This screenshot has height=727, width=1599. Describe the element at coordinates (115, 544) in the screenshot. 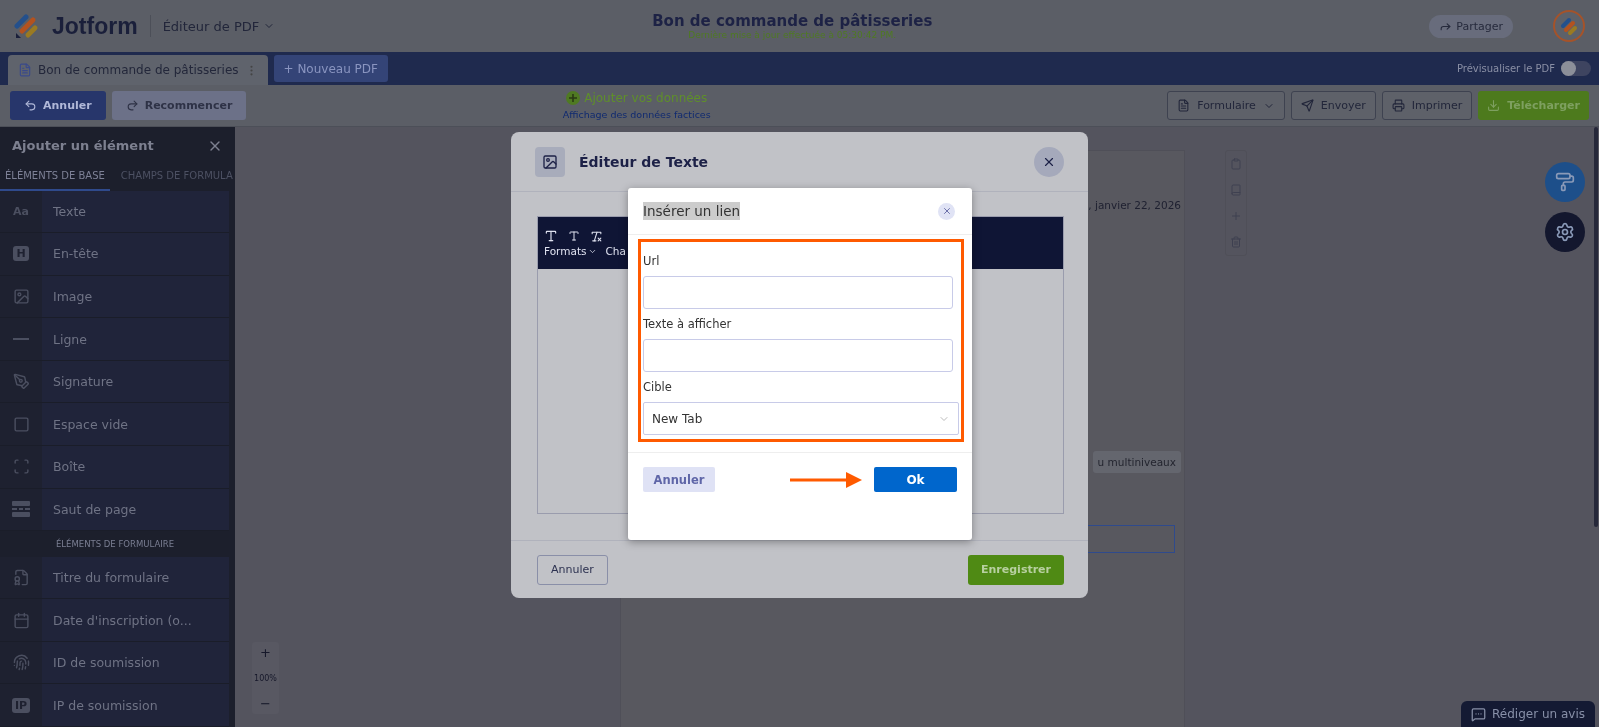

I see `section-label: ÉLÉMENTS DE FORMULAIRE` at that location.